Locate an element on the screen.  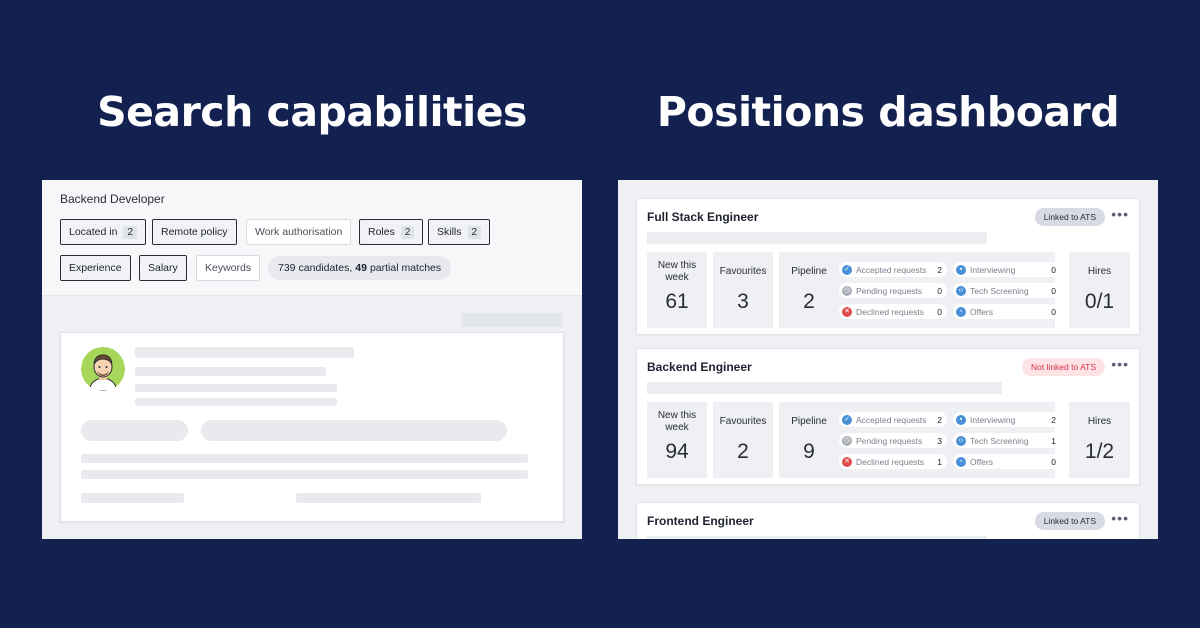
stat-label: Hires is located at coordinates (1099, 271).